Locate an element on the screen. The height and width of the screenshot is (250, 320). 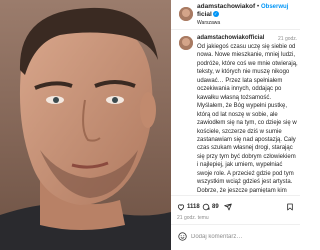
verified-badge-icon: ✓ is located at coordinates (215, 13).